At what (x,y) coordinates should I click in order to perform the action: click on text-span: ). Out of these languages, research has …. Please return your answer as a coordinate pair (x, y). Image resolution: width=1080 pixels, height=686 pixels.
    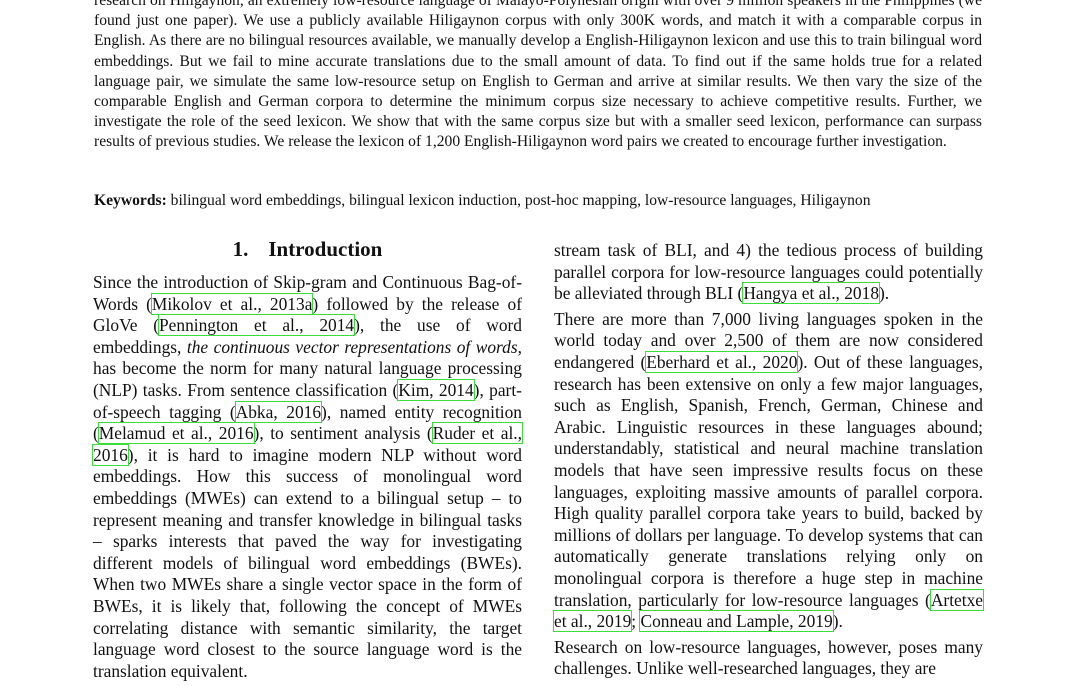
    Looking at the image, I should click on (768, 480).